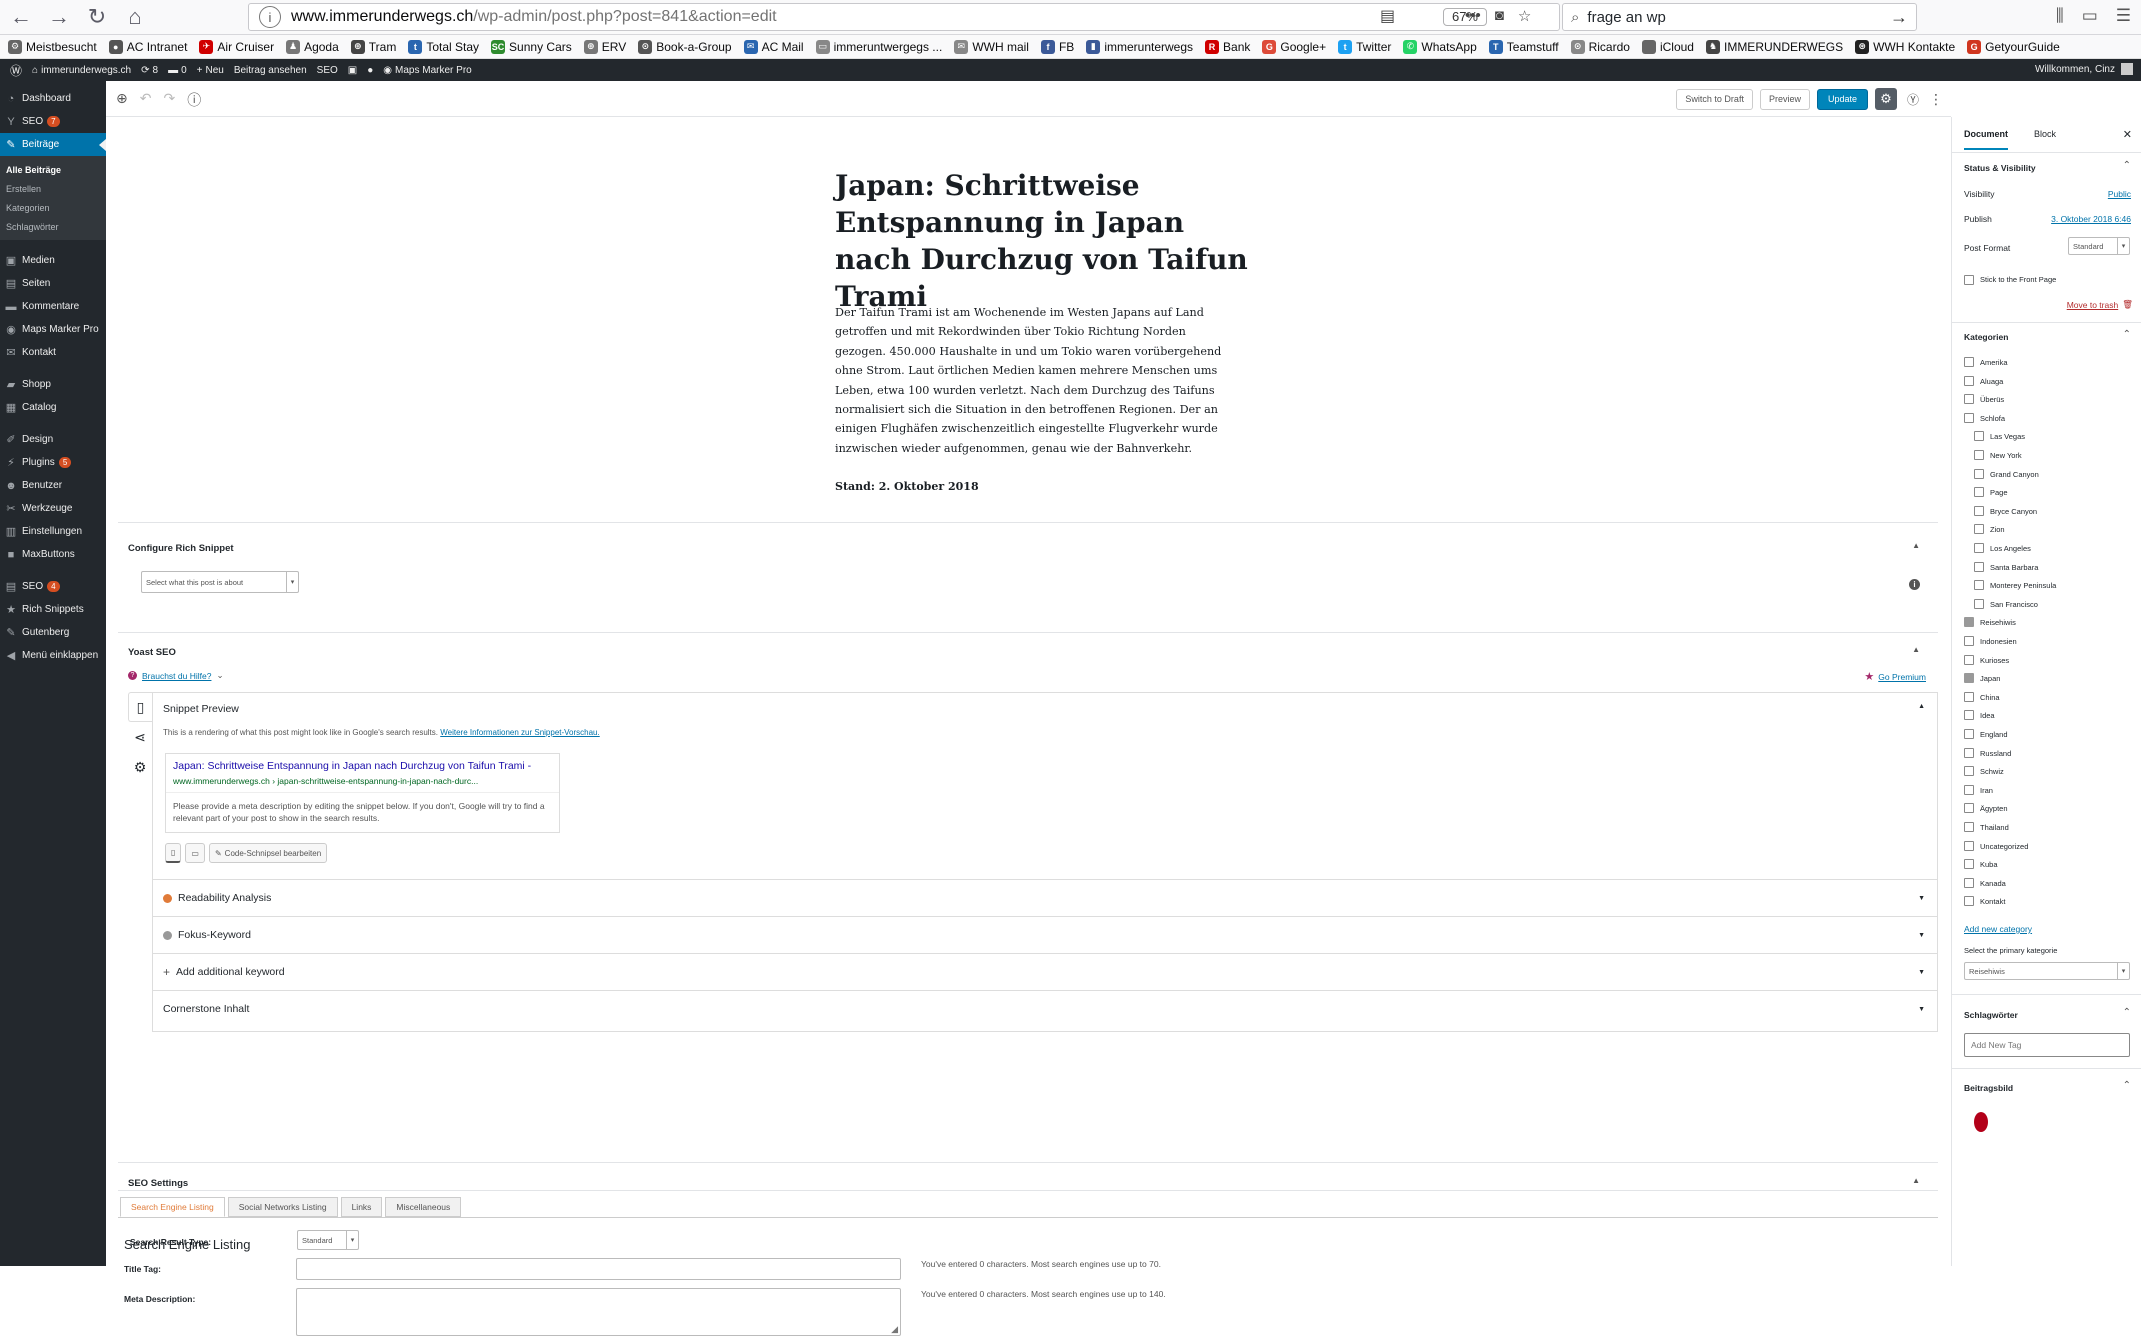 This screenshot has height=1336, width=2141. Describe the element at coordinates (1473, 16) in the screenshot. I see `more-icon: •••` at that location.